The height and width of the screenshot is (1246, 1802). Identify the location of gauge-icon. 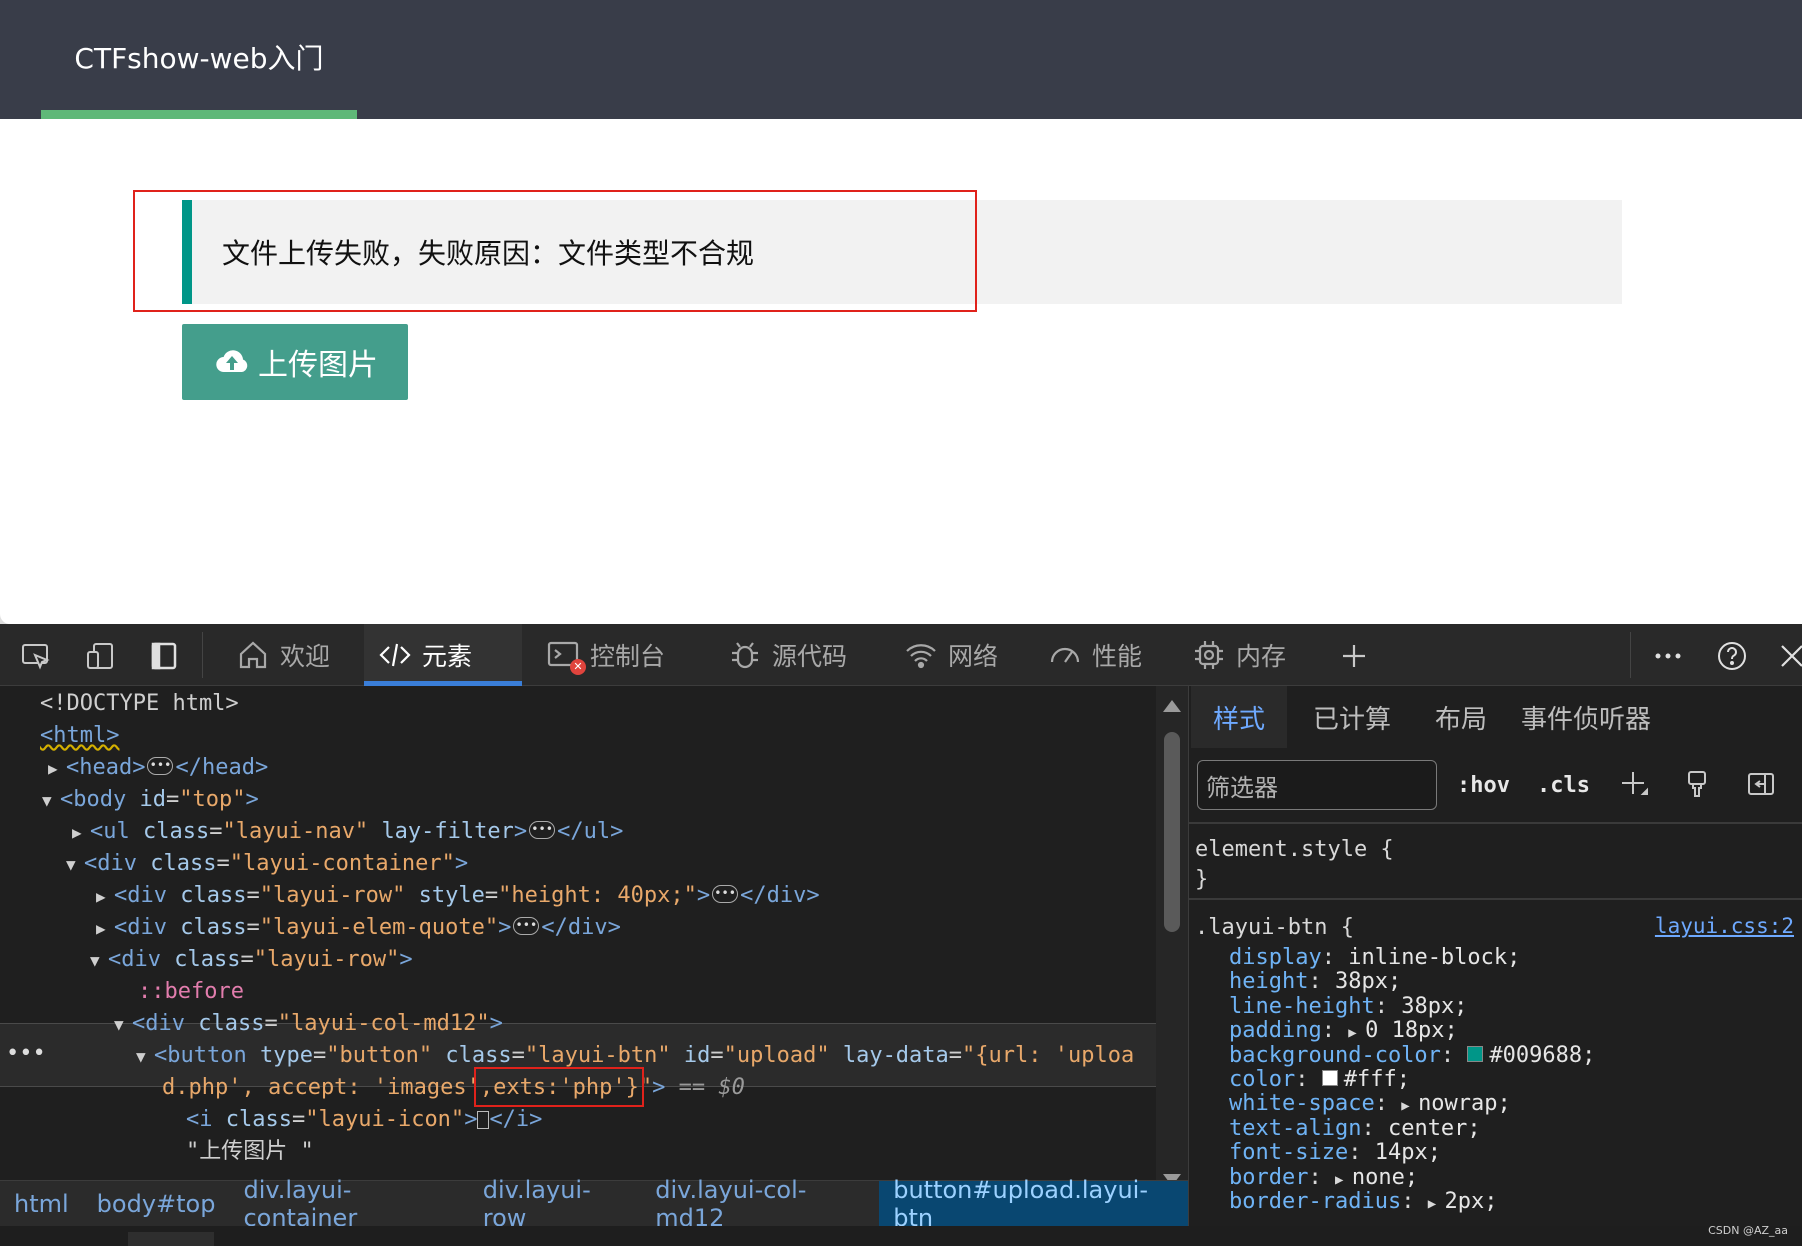
(1065, 655).